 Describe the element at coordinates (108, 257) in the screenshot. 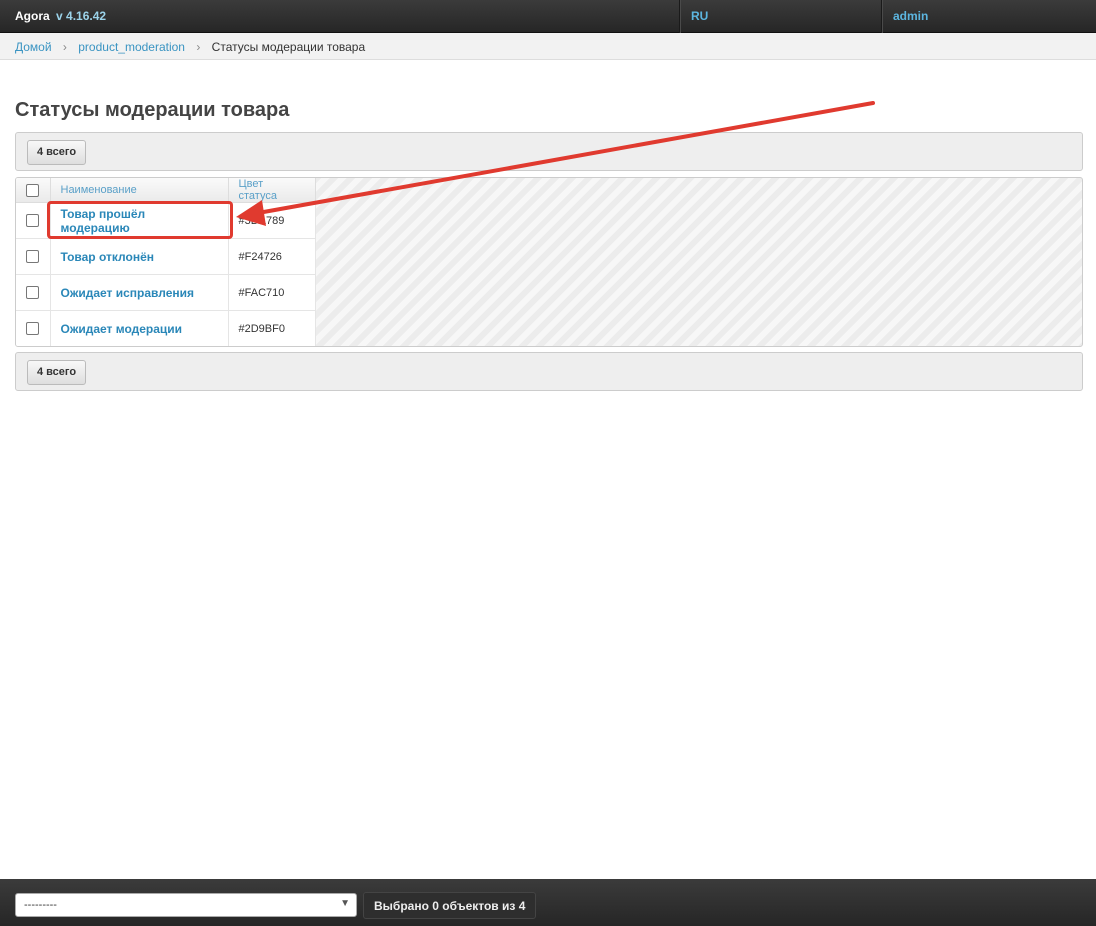

I see `row-name-link: Товар отклонён` at that location.